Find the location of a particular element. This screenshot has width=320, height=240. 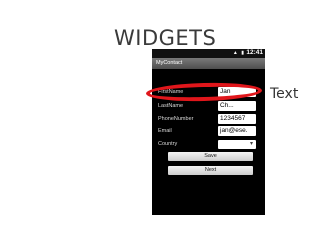

app-title: MyContact is located at coordinates (169, 63).